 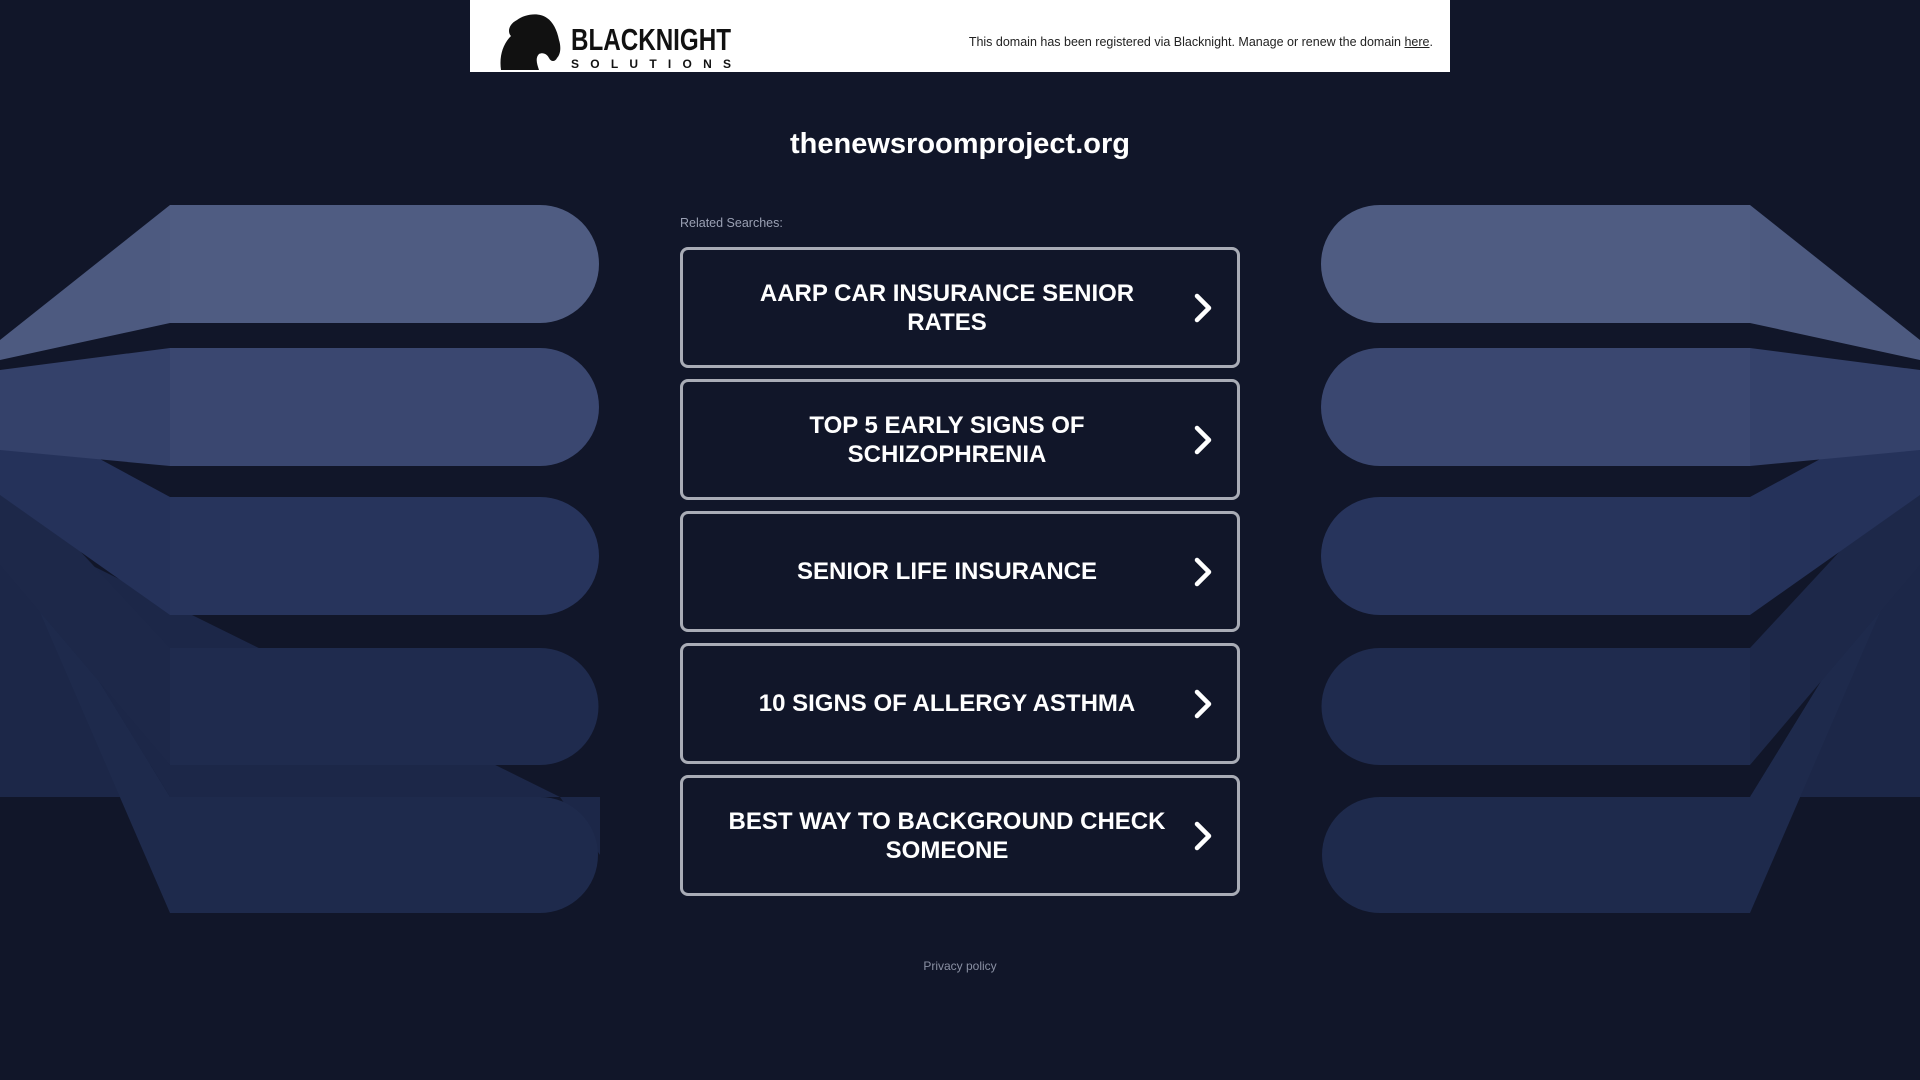 I want to click on related-search-button: TOP 5 EARLY SIGNS OF SCHIZOPHRENIA, so click(x=960, y=439).